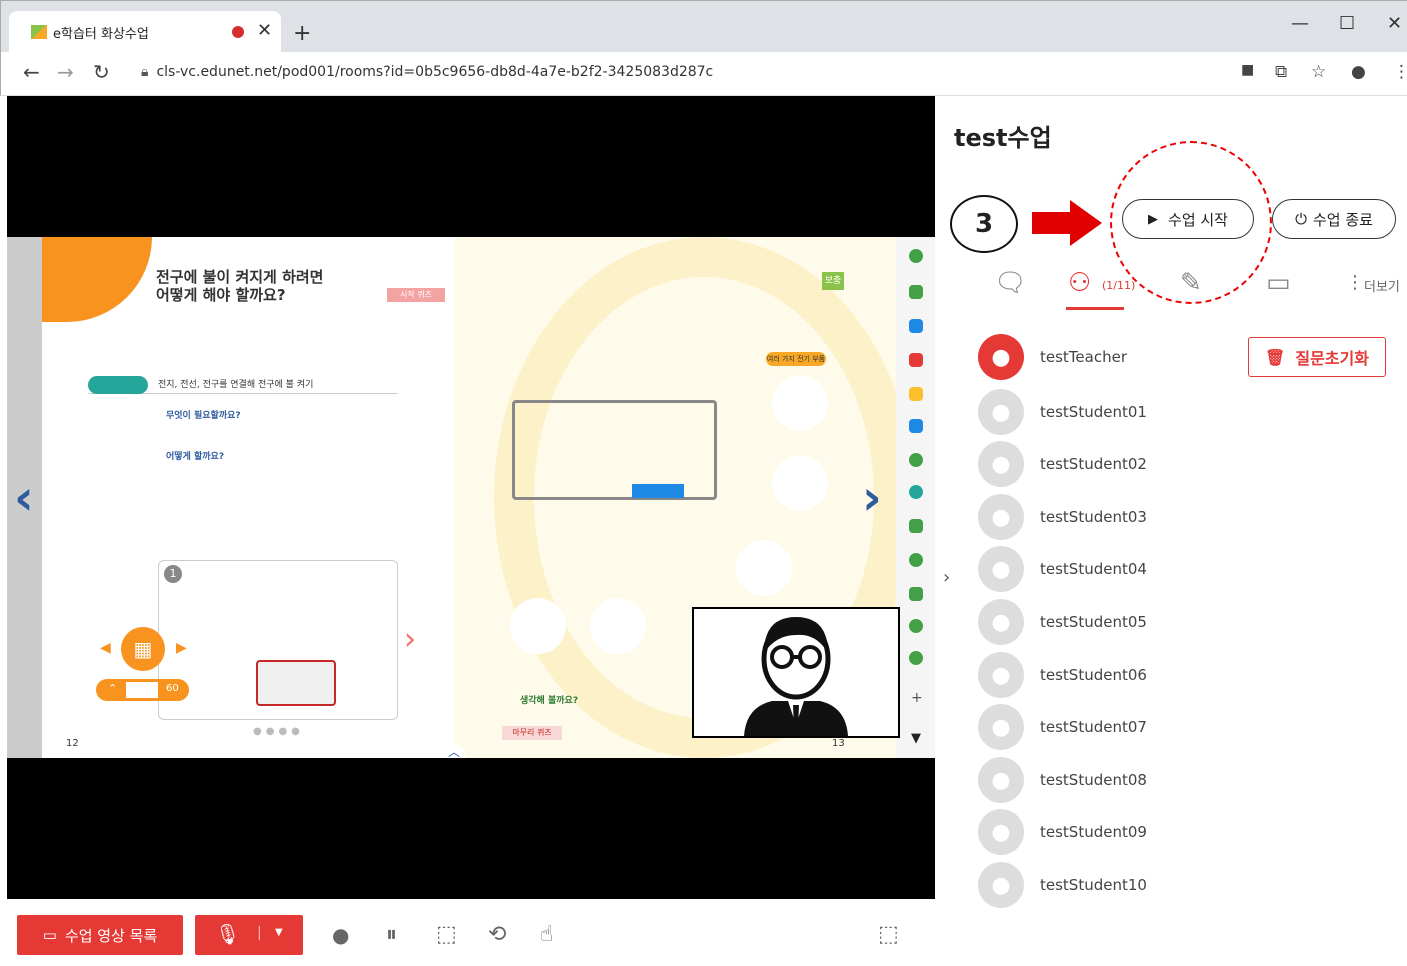 This screenshot has width=1407, height=966. Describe the element at coordinates (703, 26) in the screenshot. I see `browser-tab-bar: e학습터 화상수업 ✕ + — ☐ ✕` at that location.